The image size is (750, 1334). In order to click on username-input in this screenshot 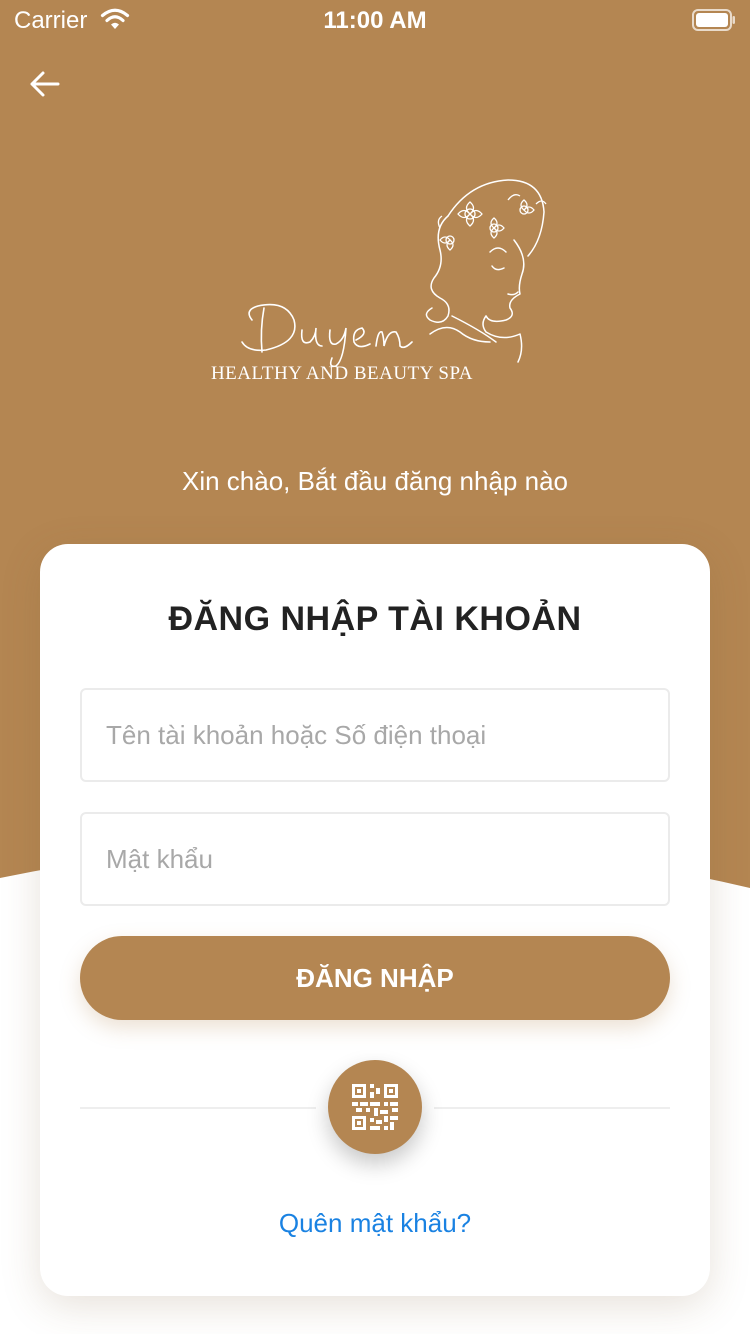, I will do `click(375, 735)`.